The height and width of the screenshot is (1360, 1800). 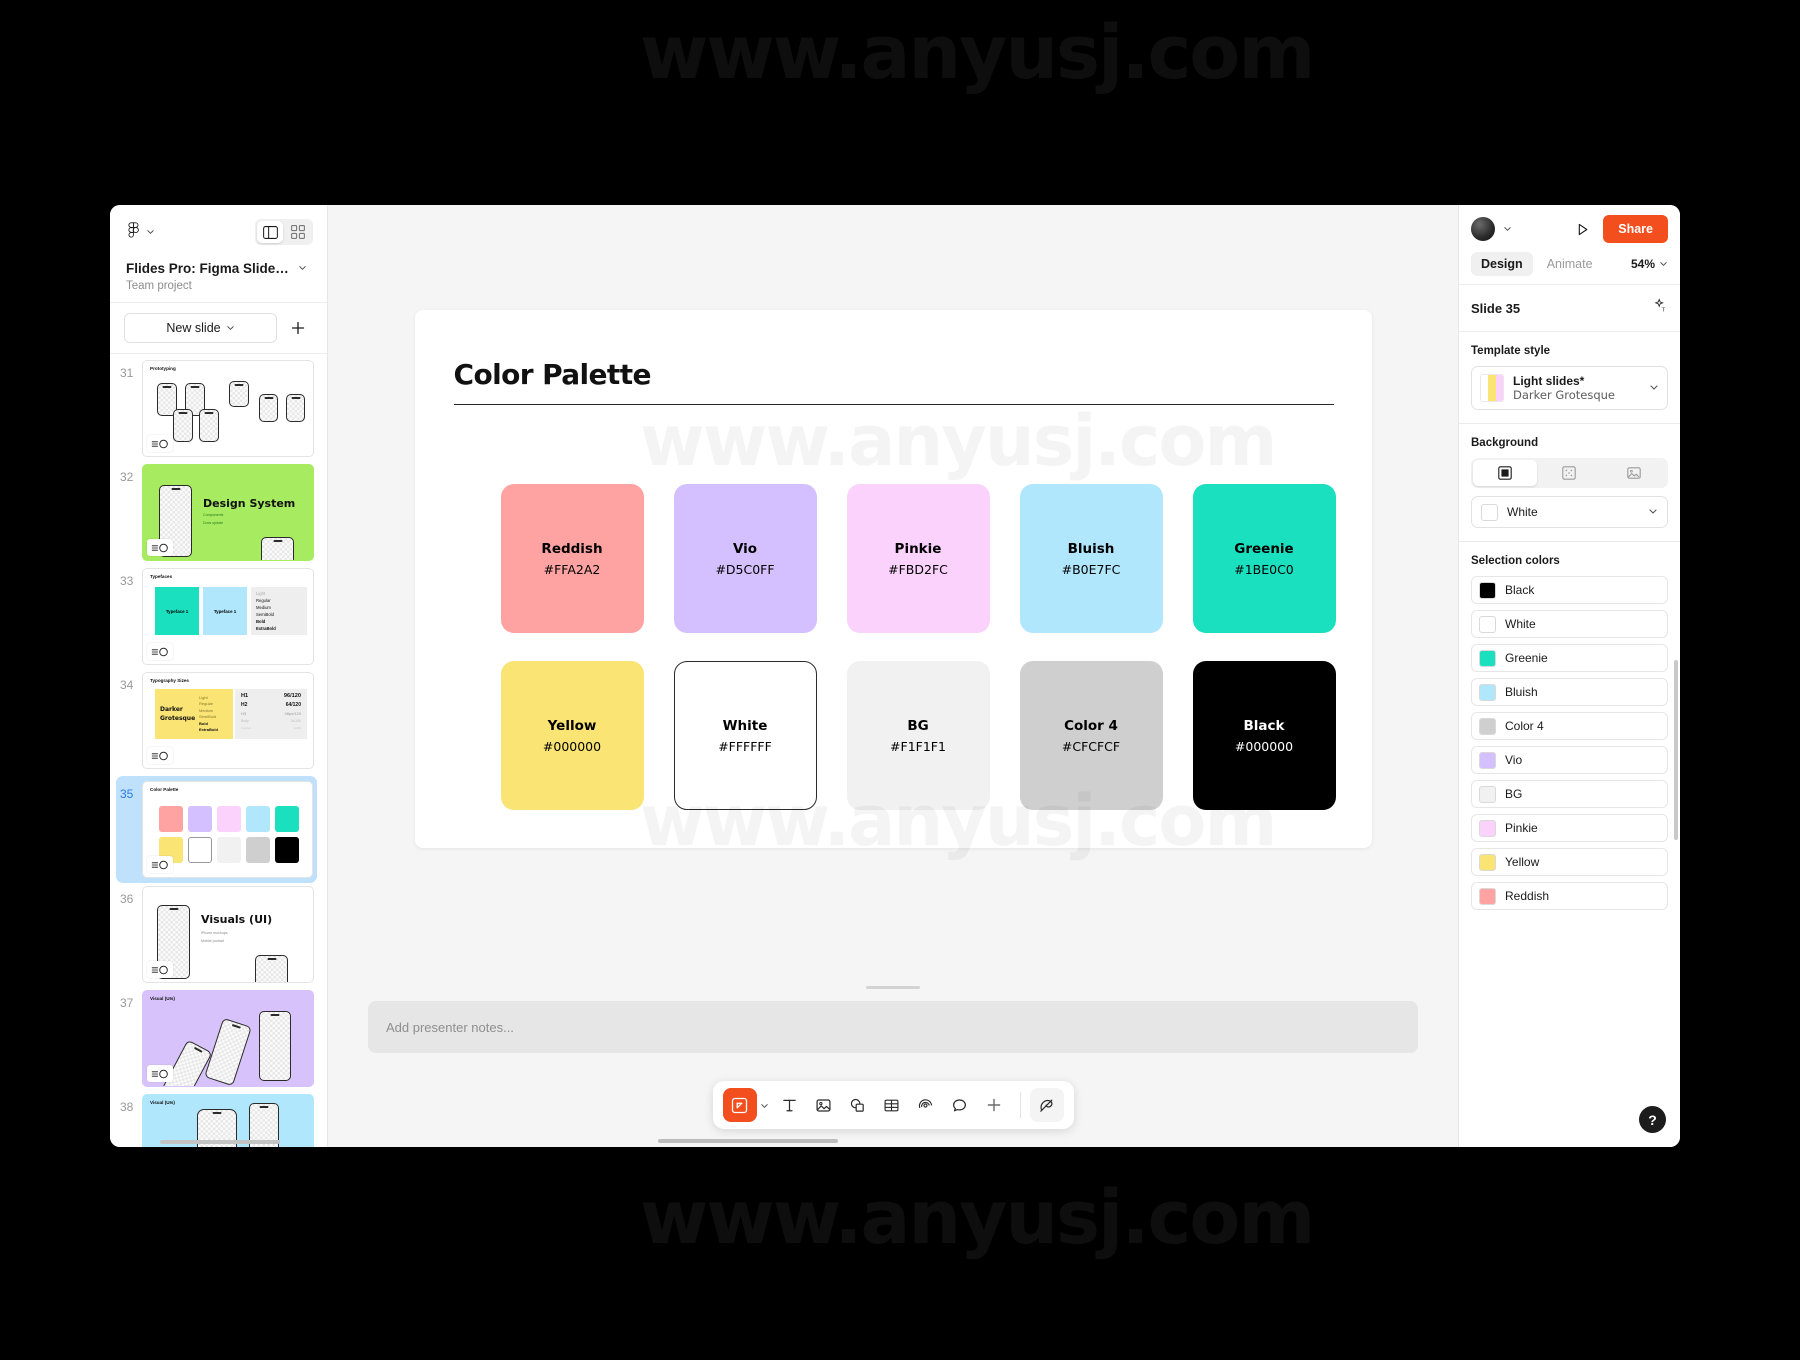 I want to click on figma-menu-button, so click(x=140, y=232).